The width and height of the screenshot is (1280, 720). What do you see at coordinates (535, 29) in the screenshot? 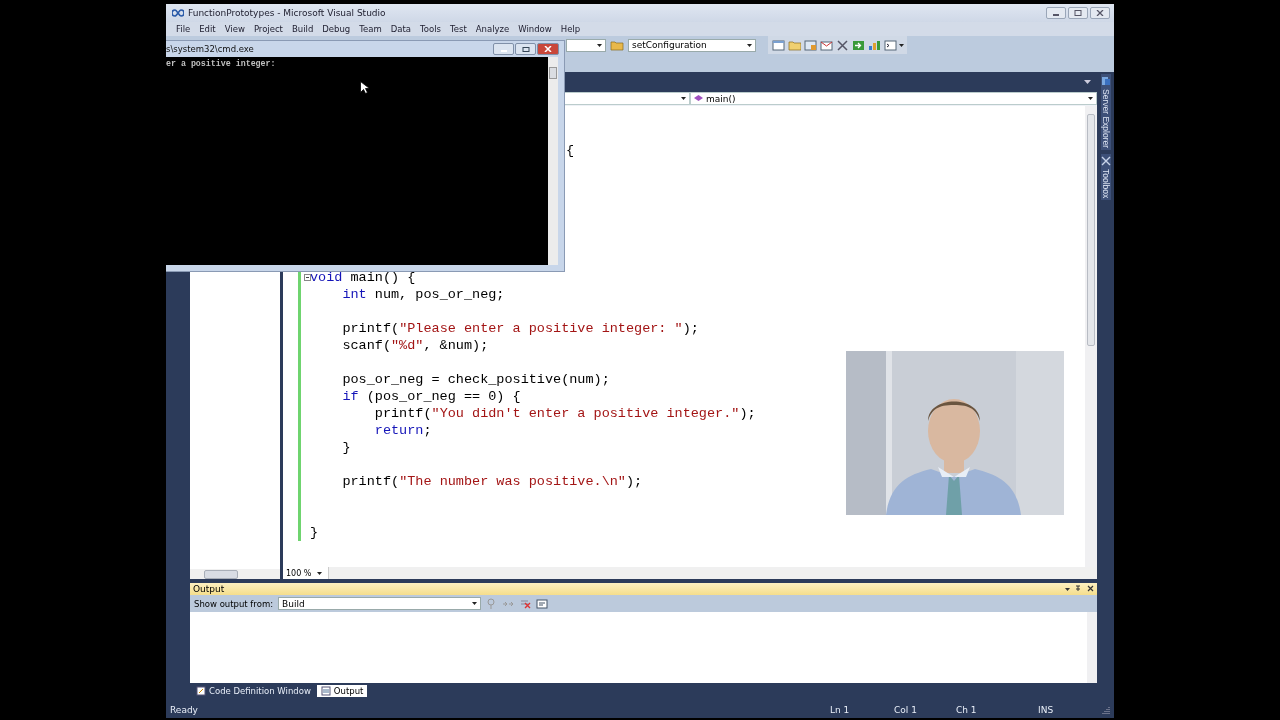
I see `menu-item: Window` at bounding box center [535, 29].